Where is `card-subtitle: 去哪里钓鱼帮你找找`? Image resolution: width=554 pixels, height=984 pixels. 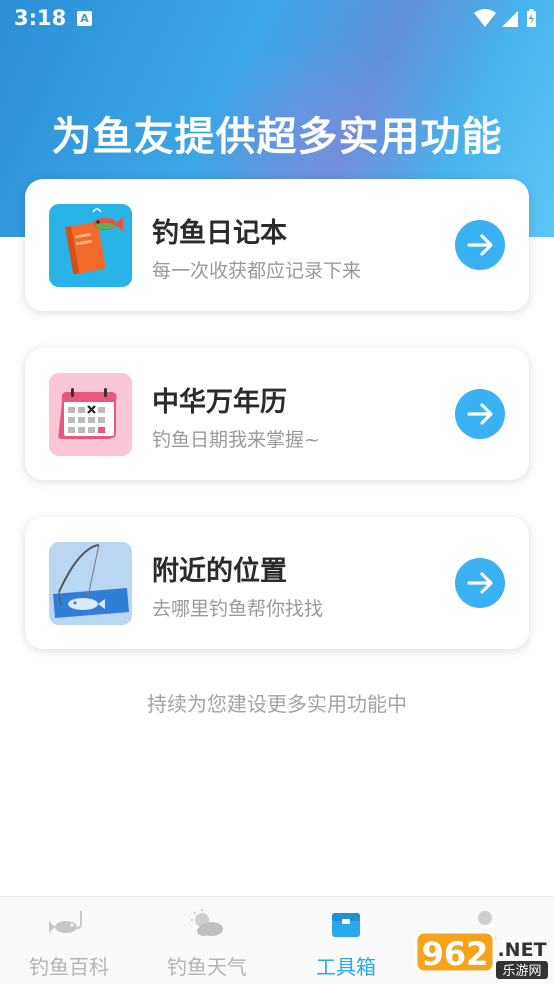 card-subtitle: 去哪里钓鱼帮你找找 is located at coordinates (238, 609).